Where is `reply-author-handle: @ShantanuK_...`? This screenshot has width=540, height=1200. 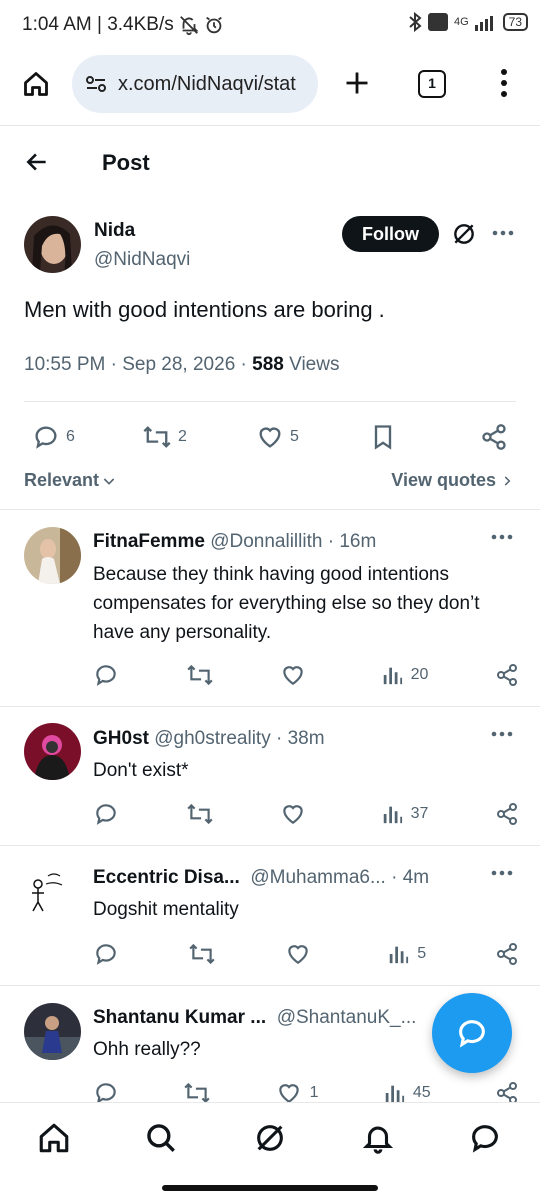
reply-author-handle: @ShantanuK_... is located at coordinates (347, 1017).